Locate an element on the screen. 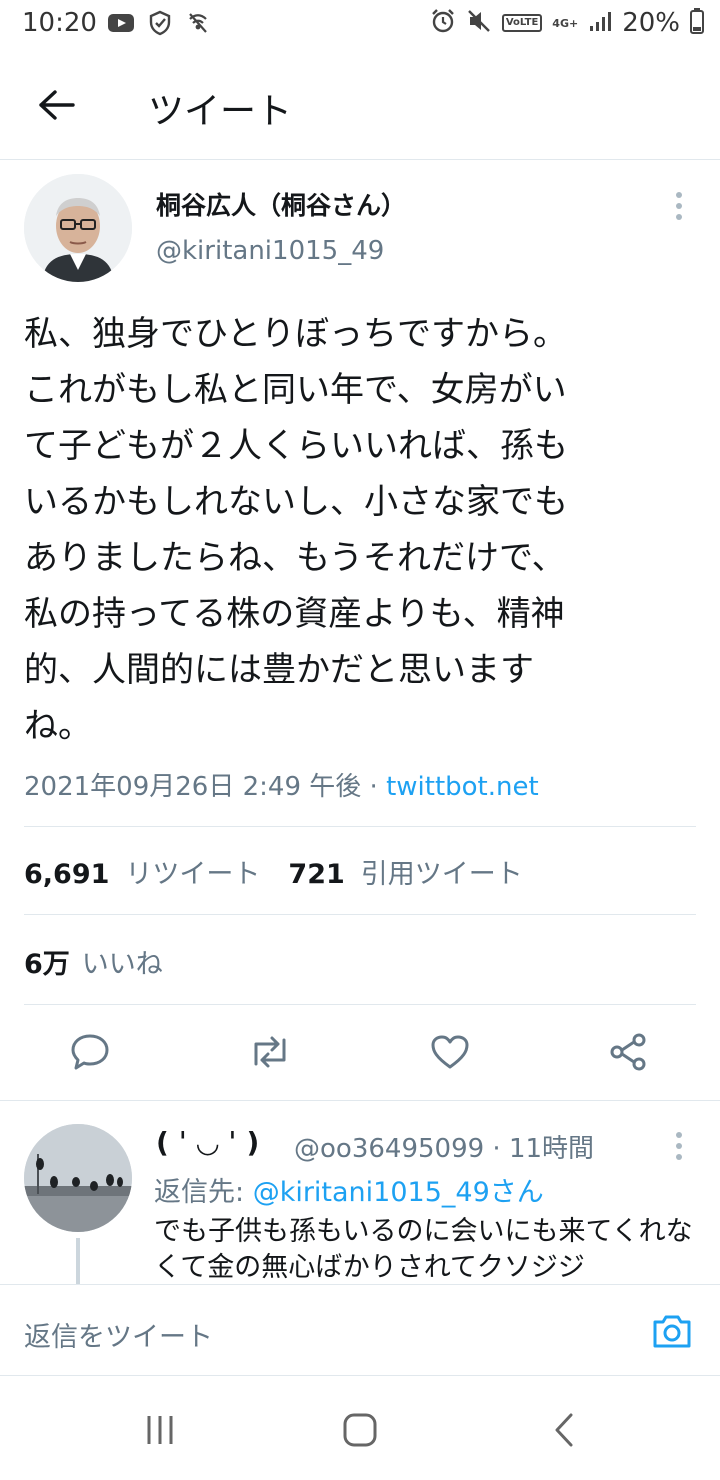 The height and width of the screenshot is (1480, 720). heart-icon is located at coordinates (450, 1052).